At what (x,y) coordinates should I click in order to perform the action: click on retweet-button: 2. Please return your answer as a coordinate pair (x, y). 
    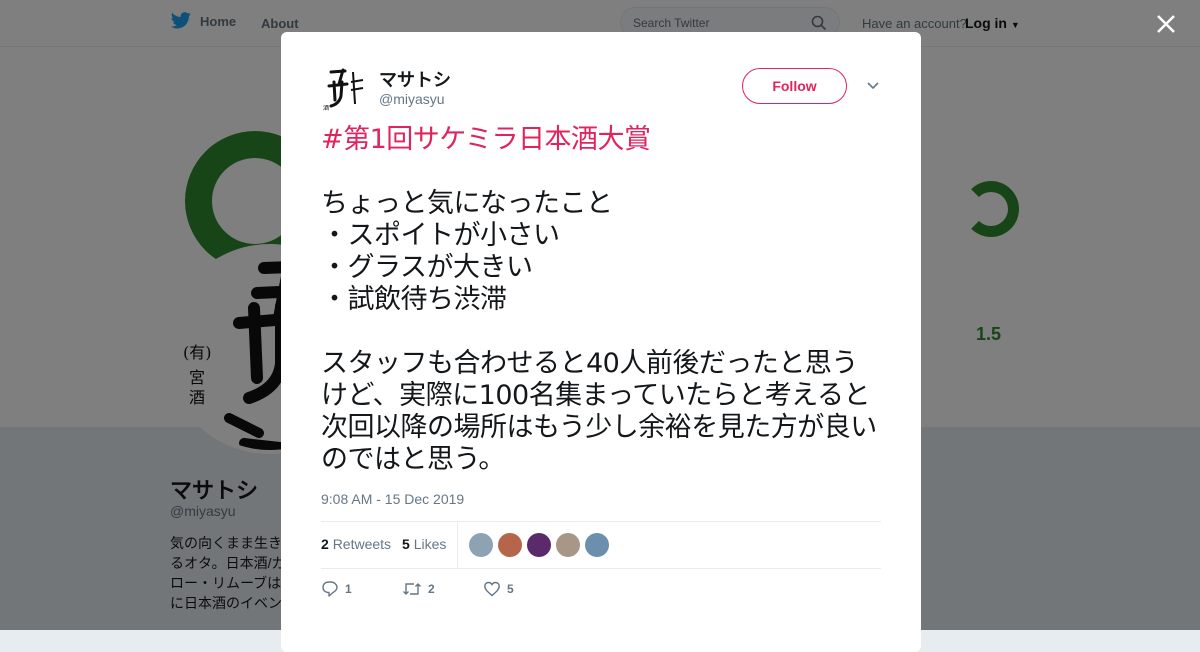
    Looking at the image, I should click on (442, 589).